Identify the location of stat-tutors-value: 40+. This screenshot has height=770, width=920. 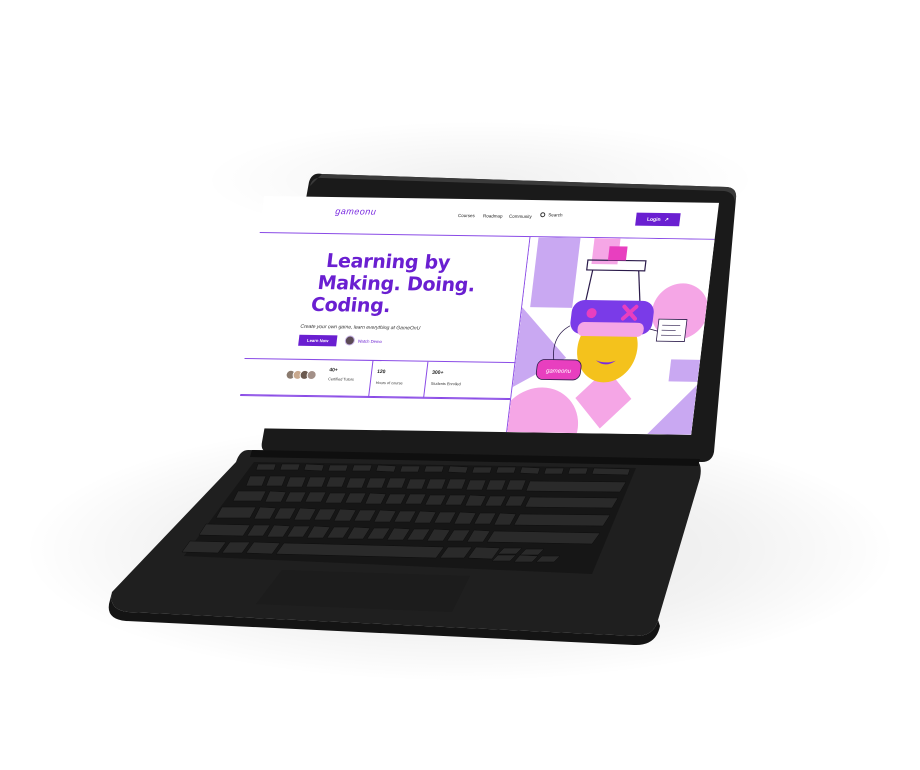
(333, 370).